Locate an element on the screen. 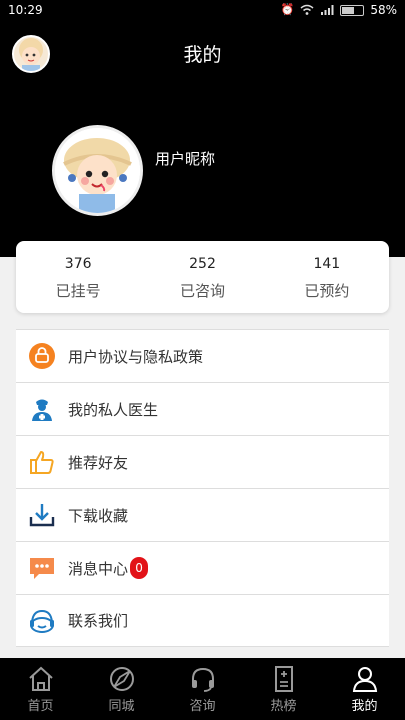  stats-card: 376 已挂号 252 已咨询 141 已预约 is located at coordinates (202, 277).